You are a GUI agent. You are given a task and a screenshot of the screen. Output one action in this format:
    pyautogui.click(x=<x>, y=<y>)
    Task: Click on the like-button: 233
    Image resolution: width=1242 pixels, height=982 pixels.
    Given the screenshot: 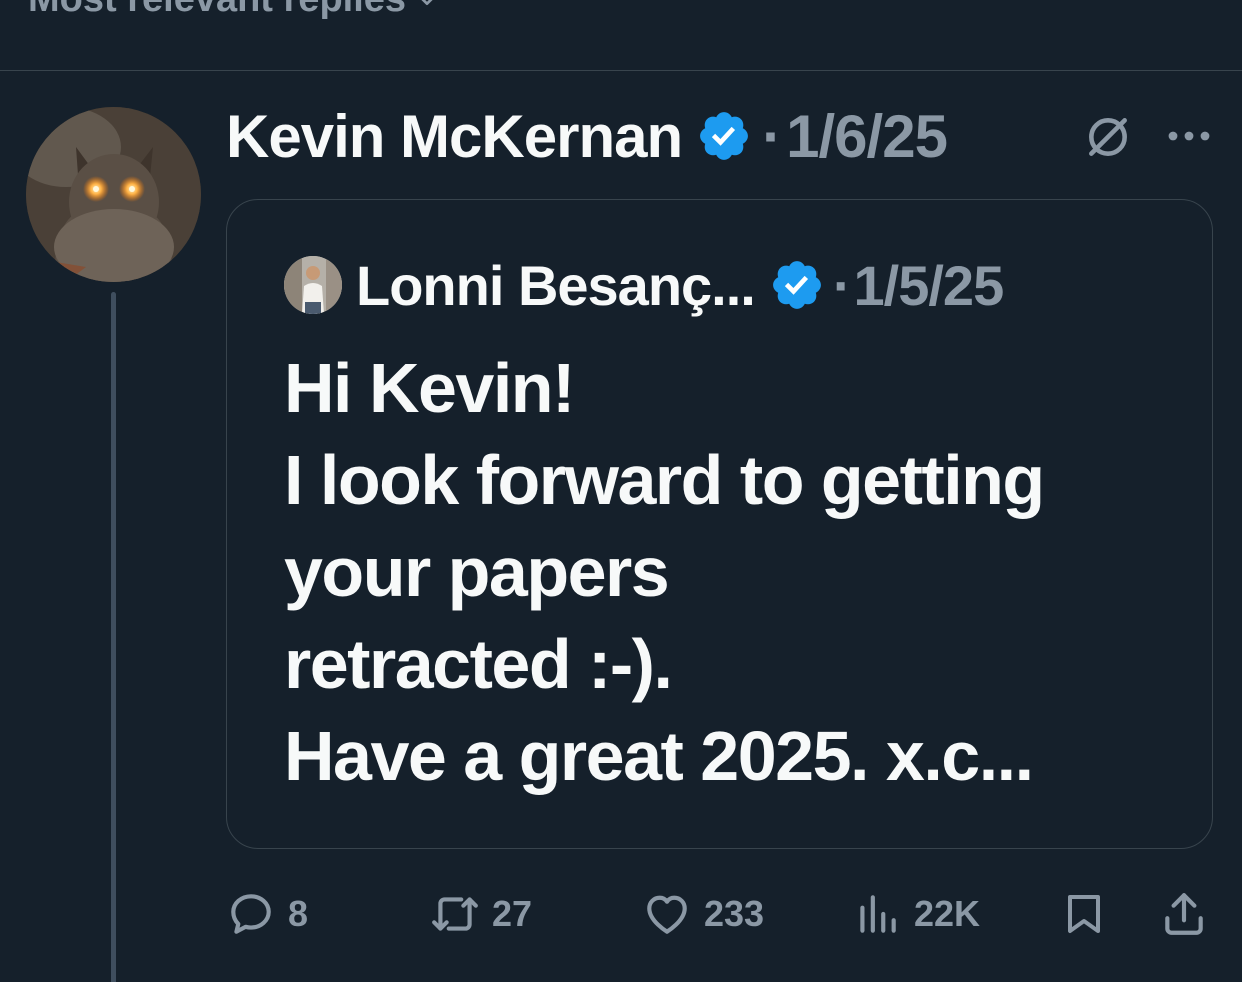 What is the action you would take?
    pyautogui.click(x=703, y=914)
    